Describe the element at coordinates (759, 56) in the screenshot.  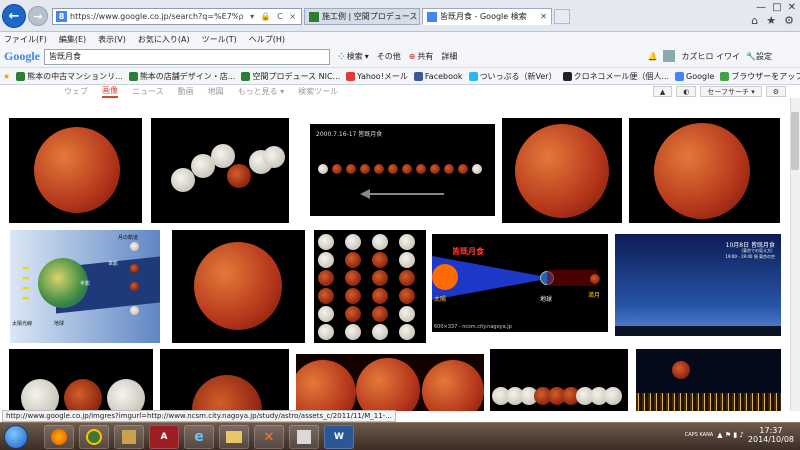
I see `toolbar-settings: 🔧設定` at that location.